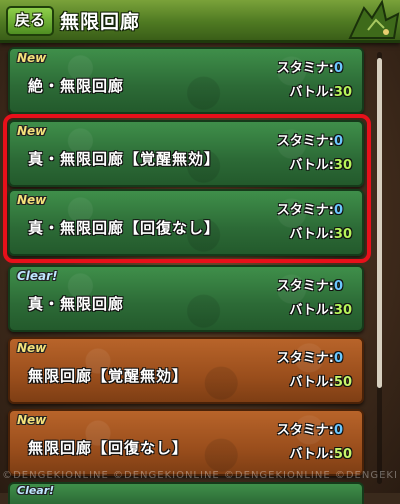 The width and height of the screenshot is (400, 504). What do you see at coordinates (200, 21) in the screenshot?
I see `header-bar: 戻る 無限回廊` at bounding box center [200, 21].